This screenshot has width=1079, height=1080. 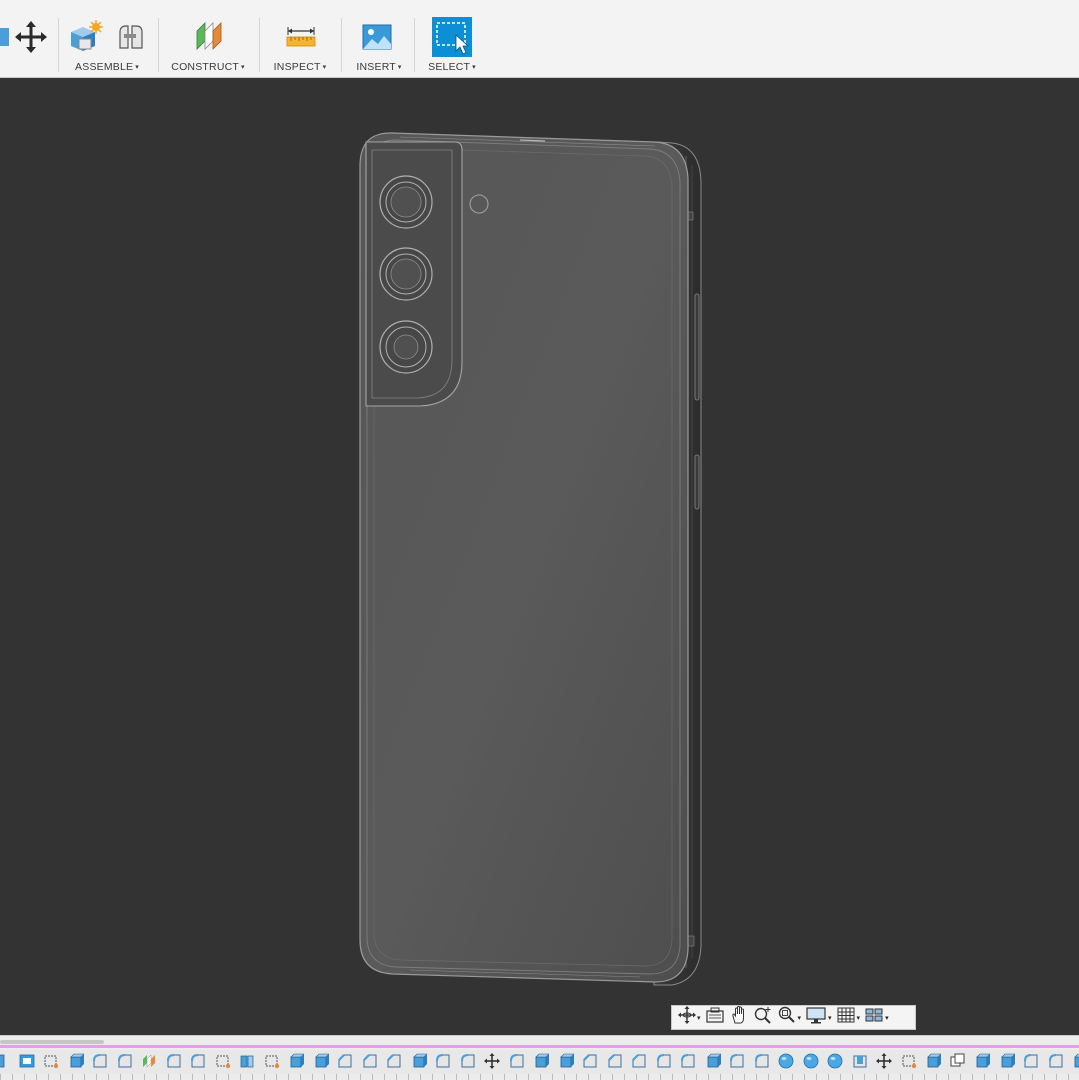 I want to click on joint-icon, so click(x=131, y=37).